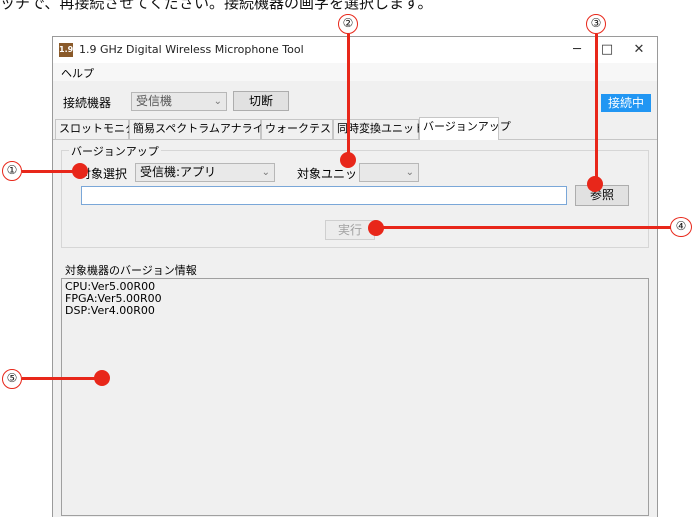 Image resolution: width=692 pixels, height=517 pixels. I want to click on tab-version-up: バージョンアップ, so click(465, 128).